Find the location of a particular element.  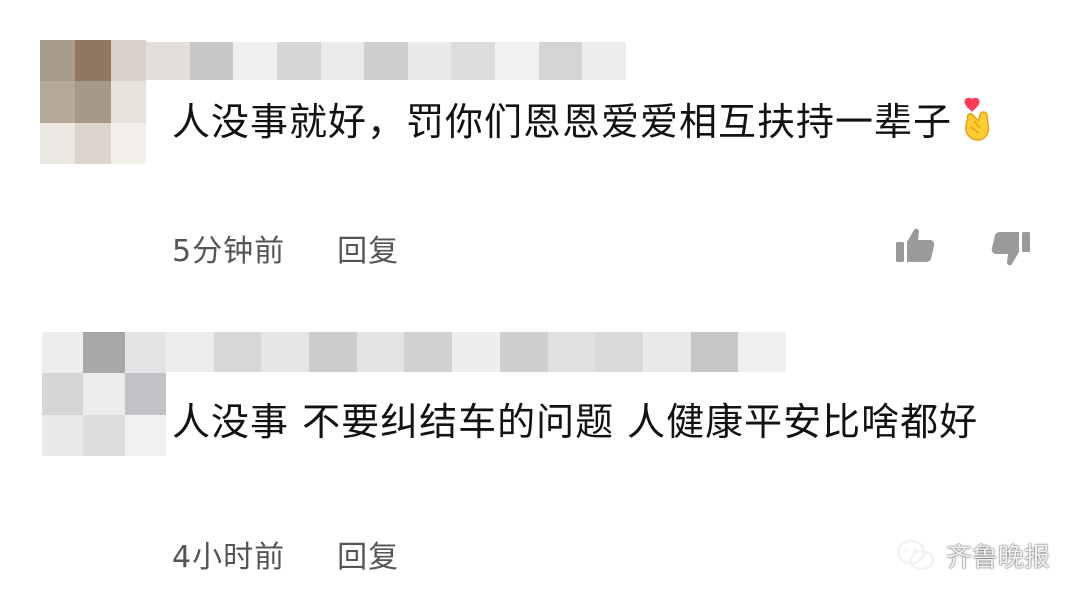

thumbs-down-icon is located at coordinates (1011, 248).